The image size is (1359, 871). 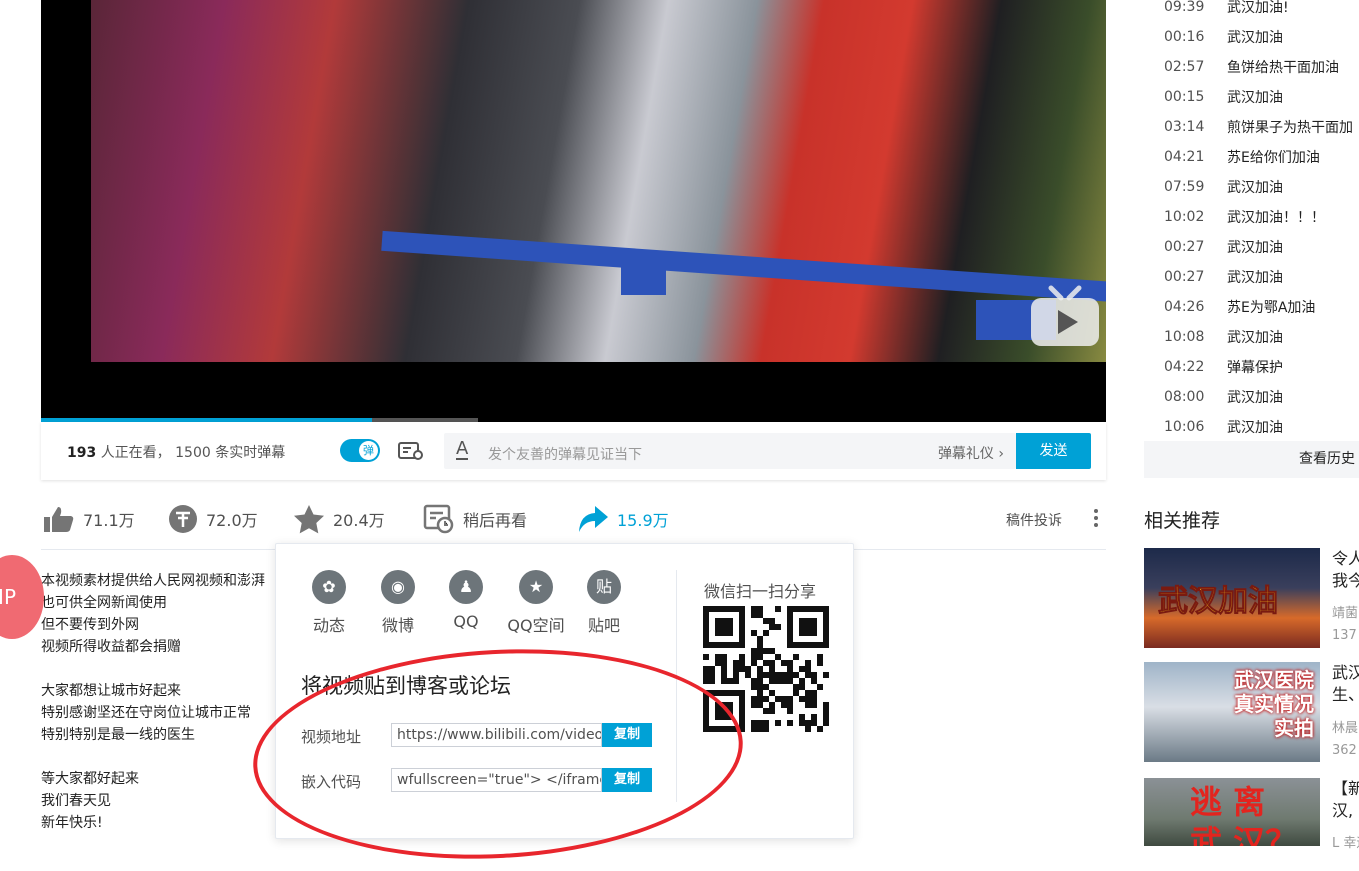 I want to click on danmaku-time: 10:08, so click(x=1184, y=337).